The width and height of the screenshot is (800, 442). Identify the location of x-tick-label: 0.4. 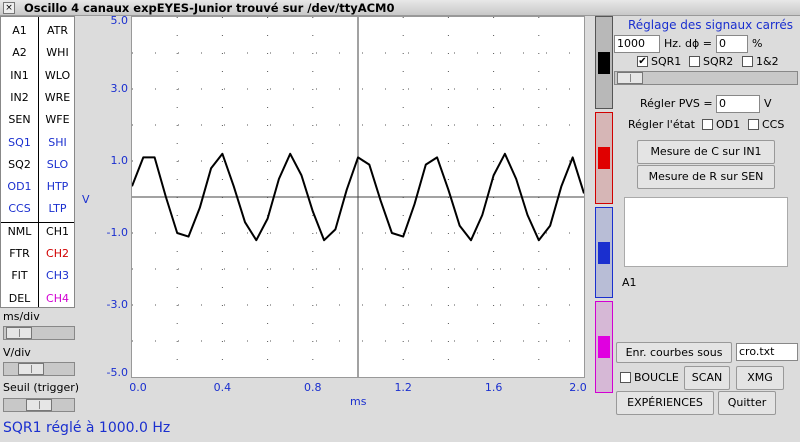
(222, 387).